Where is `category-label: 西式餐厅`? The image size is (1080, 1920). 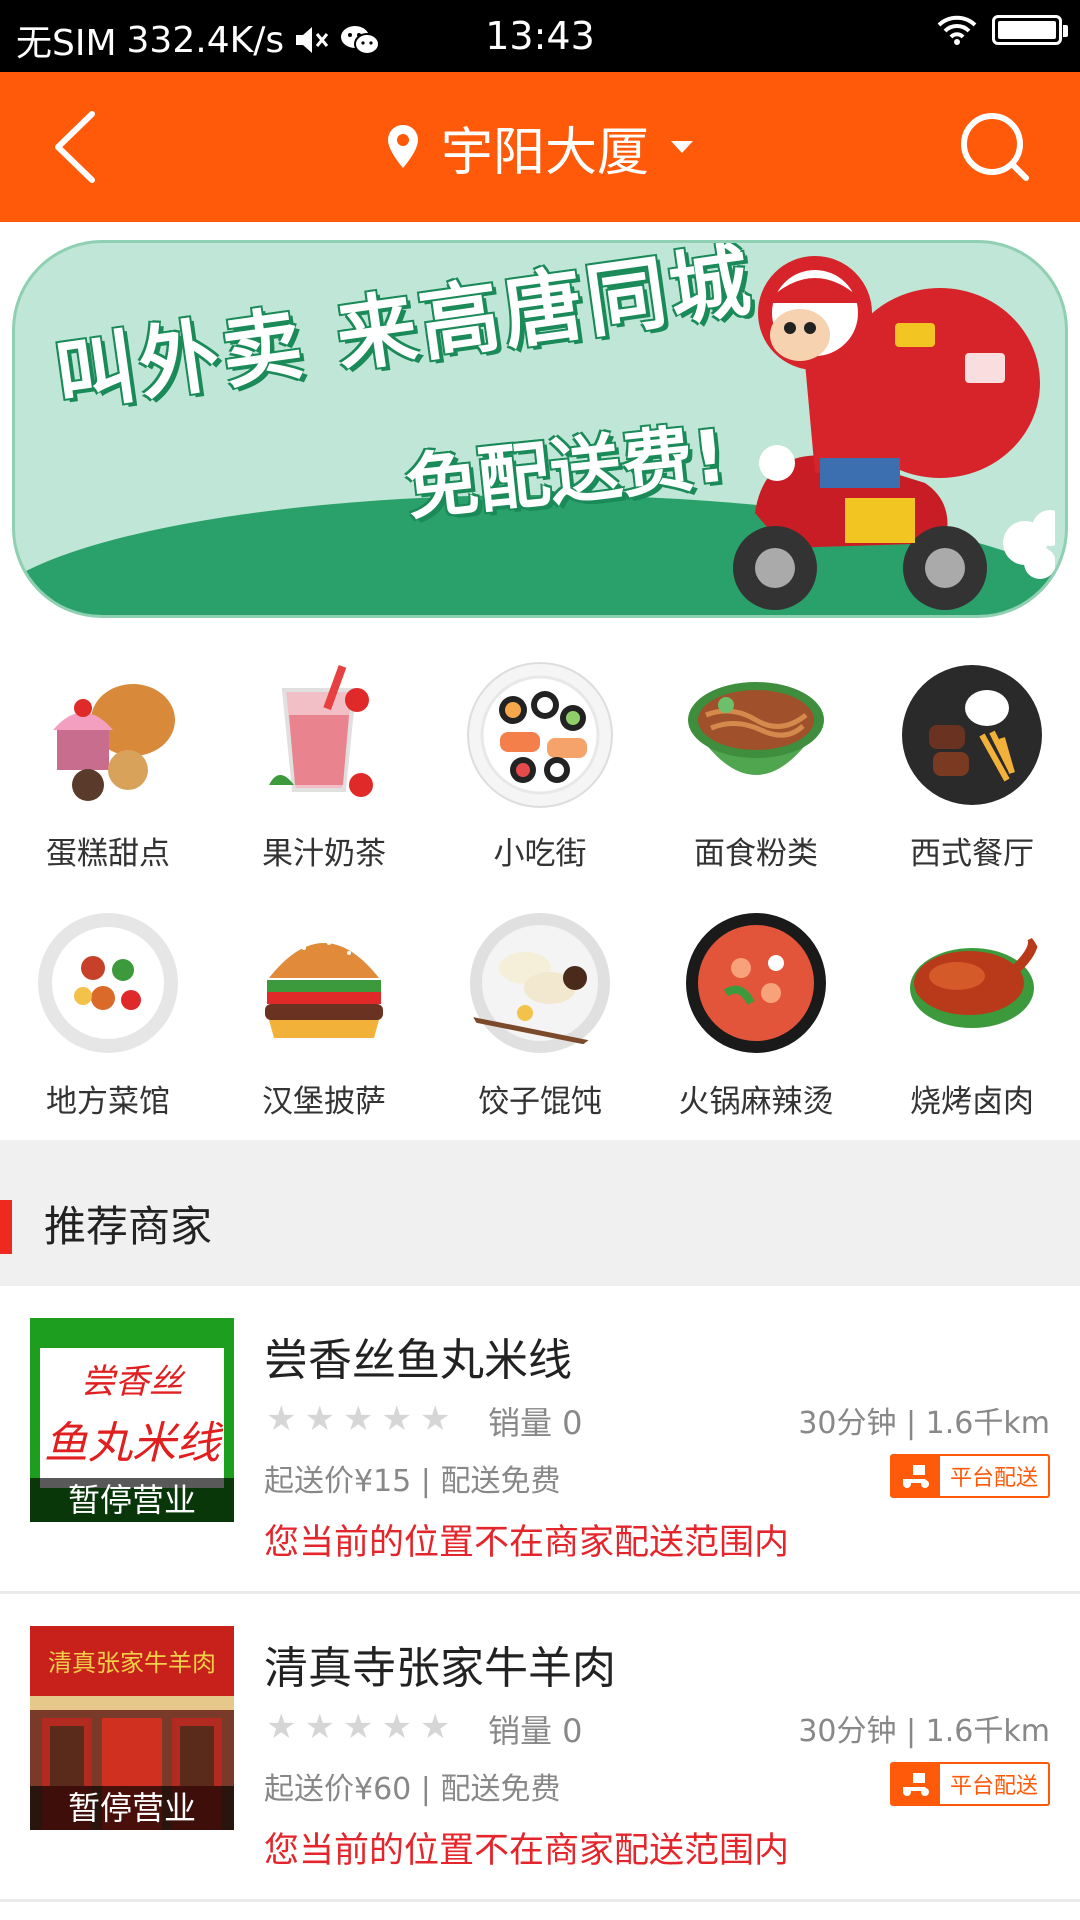
category-label: 西式餐厅 is located at coordinates (972, 854).